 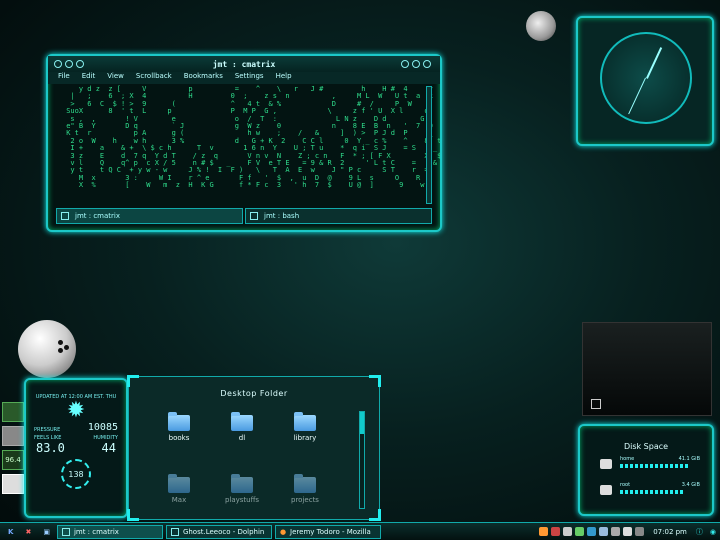 I want to click on note-panel-widget, so click(x=647, y=369).